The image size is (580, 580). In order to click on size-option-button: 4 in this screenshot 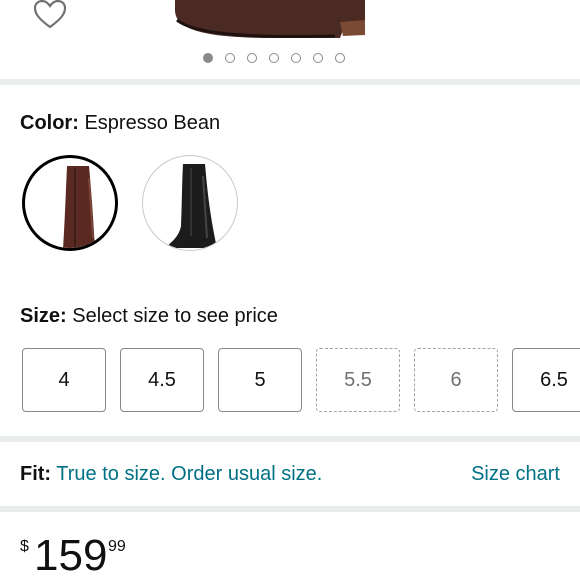, I will do `click(64, 380)`.